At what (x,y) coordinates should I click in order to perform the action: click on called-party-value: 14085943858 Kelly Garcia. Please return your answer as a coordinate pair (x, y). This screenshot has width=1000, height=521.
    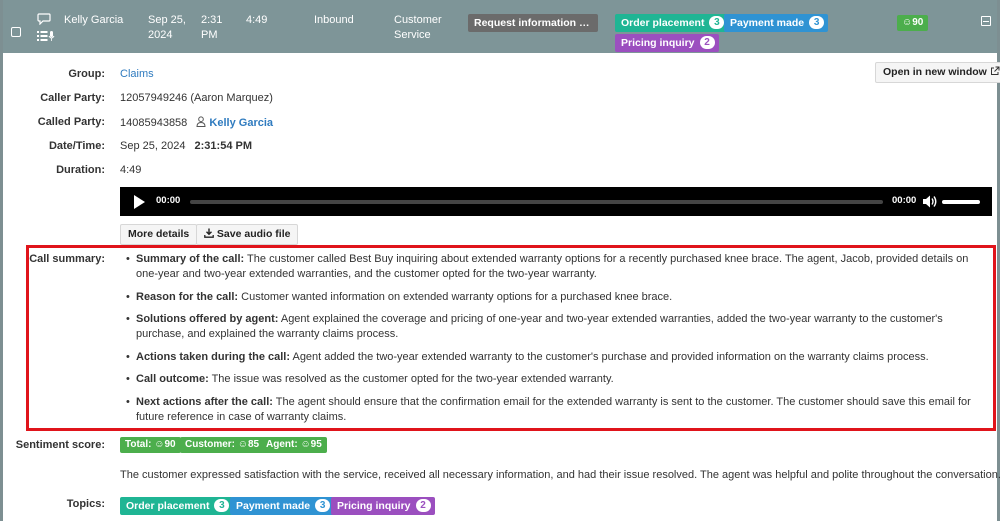
    Looking at the image, I should click on (196, 122).